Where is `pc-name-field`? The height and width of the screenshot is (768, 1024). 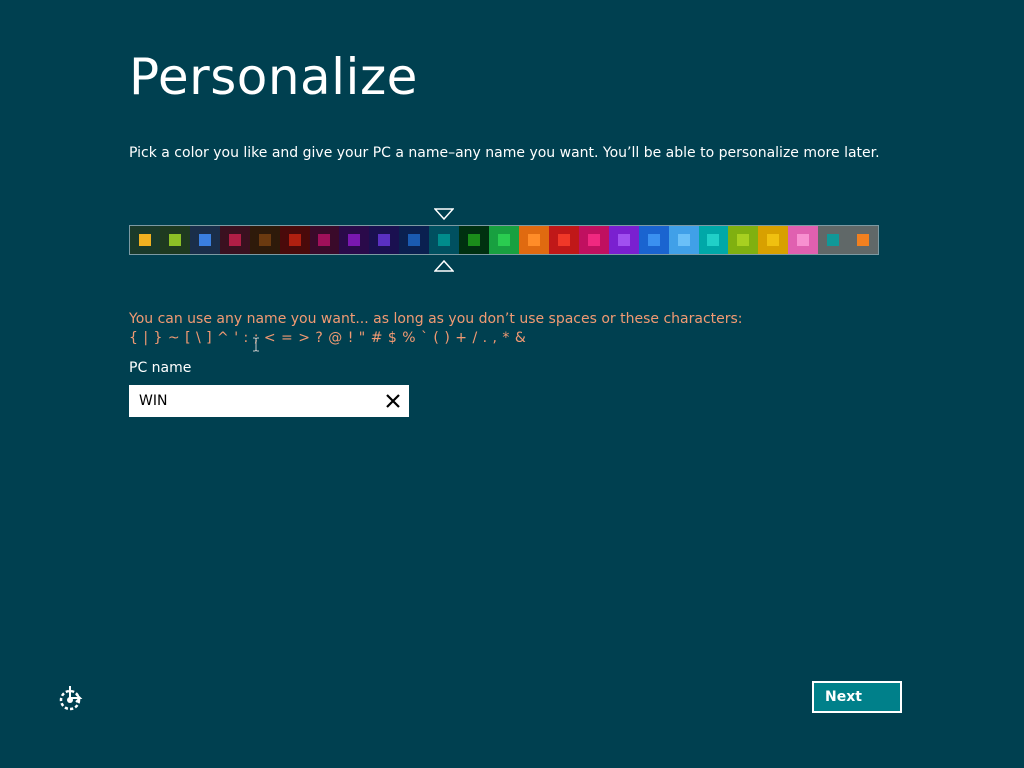 pc-name-field is located at coordinates (269, 401).